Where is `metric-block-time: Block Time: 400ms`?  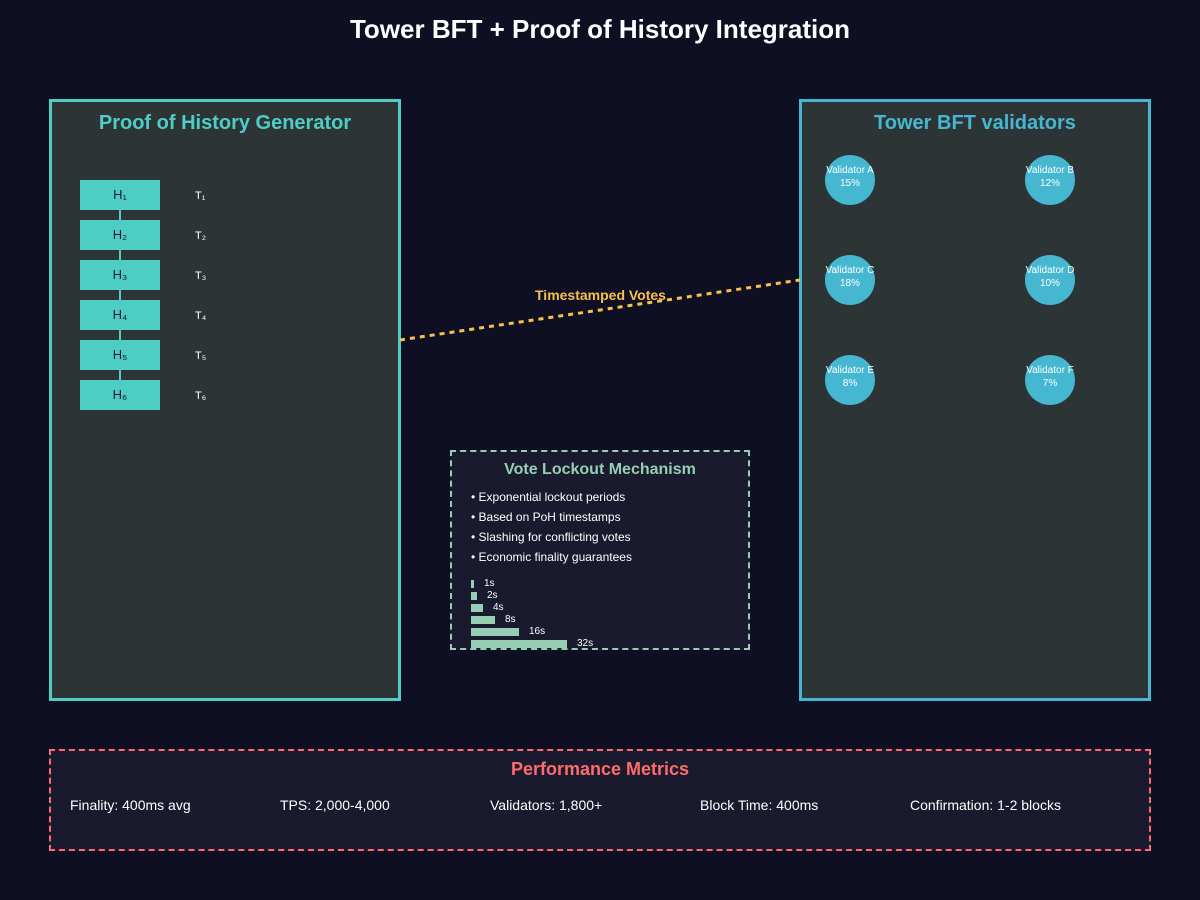 metric-block-time: Block Time: 400ms is located at coordinates (759, 805).